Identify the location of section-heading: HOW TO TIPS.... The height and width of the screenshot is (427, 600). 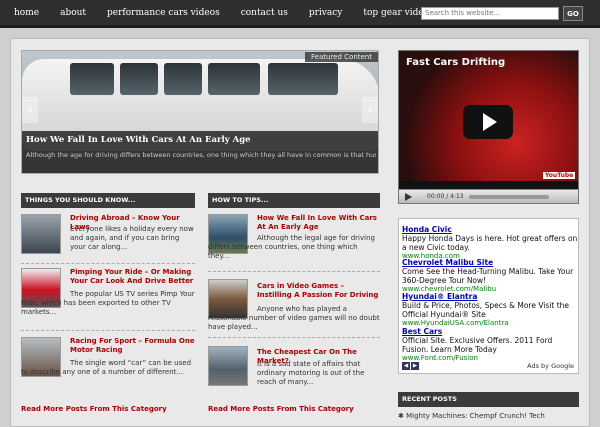
(294, 200).